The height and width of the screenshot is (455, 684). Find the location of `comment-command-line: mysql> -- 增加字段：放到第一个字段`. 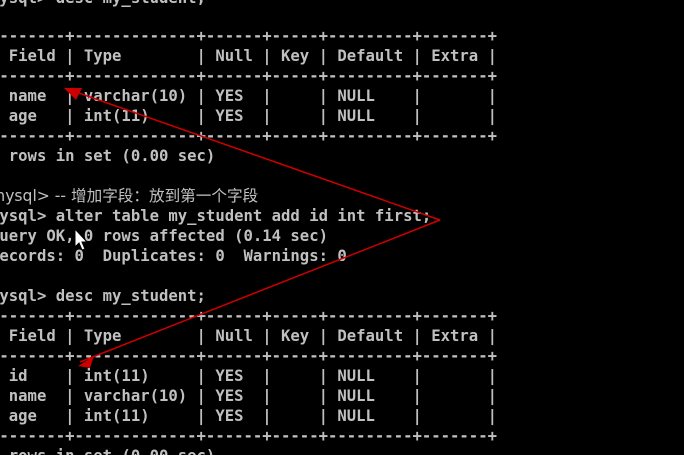

comment-command-line: mysql> -- 增加字段：放到第一个字段 is located at coordinates (129, 196).